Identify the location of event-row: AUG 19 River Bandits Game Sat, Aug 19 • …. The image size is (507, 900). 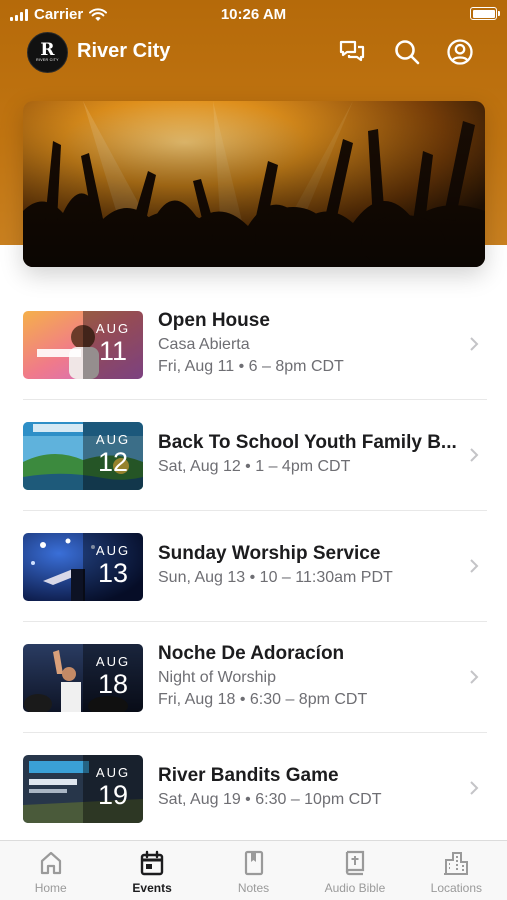
(253, 788).